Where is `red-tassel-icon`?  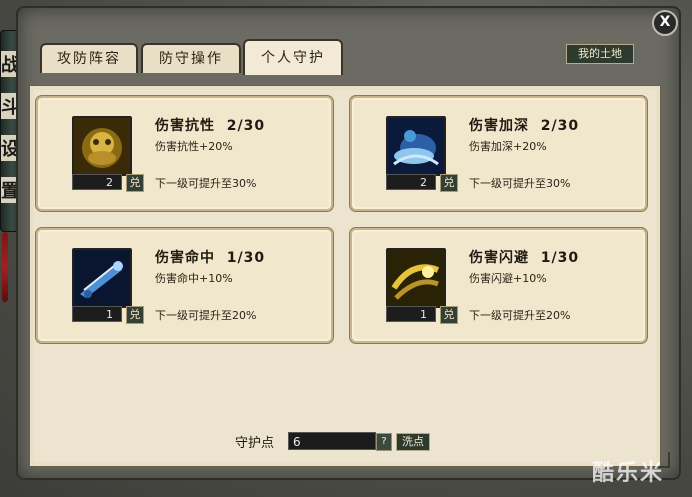
red-tassel-icon is located at coordinates (5, 267).